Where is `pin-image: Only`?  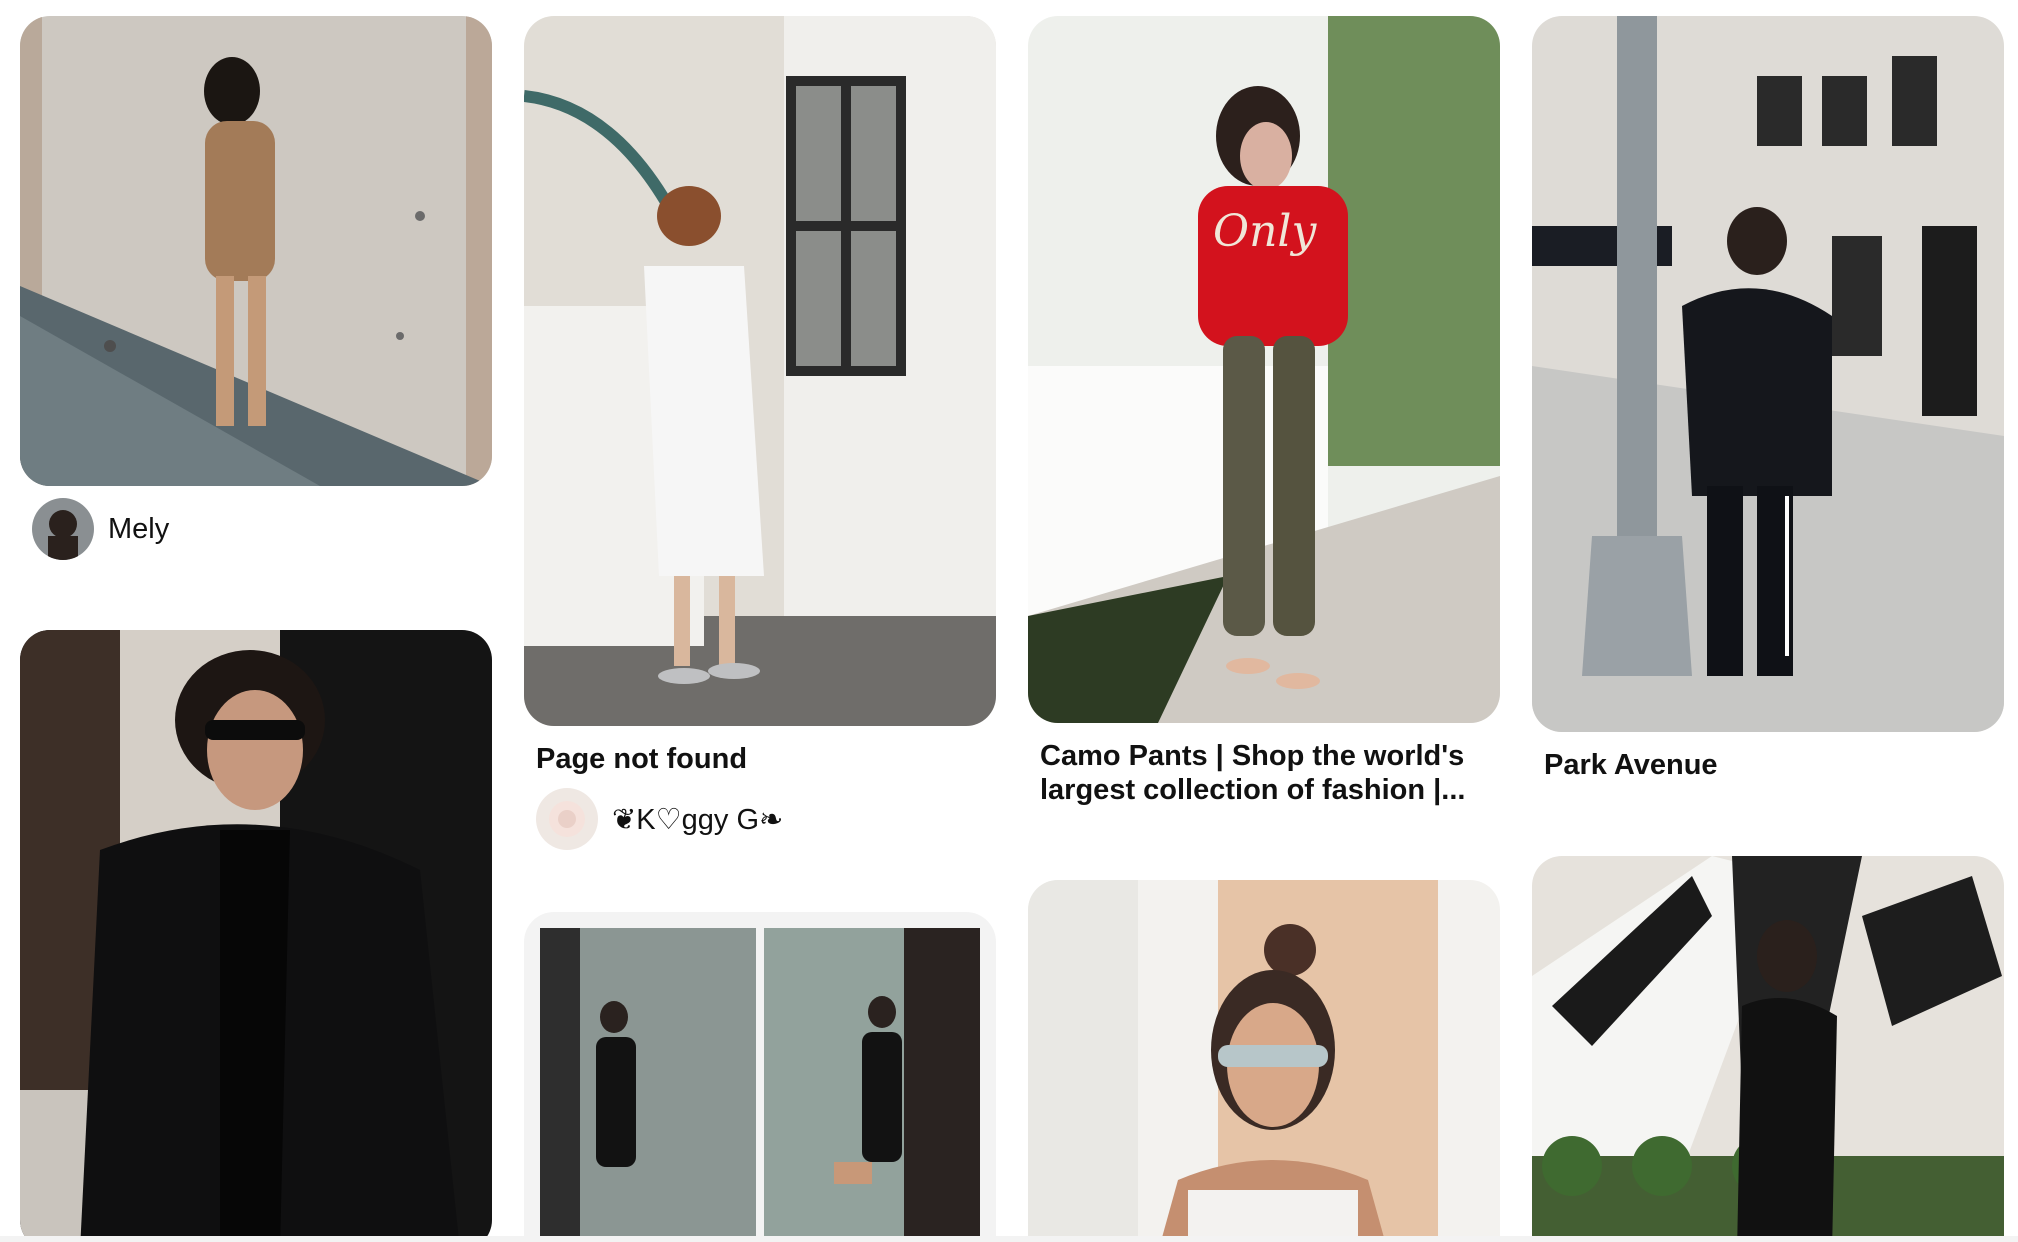 pin-image: Only is located at coordinates (1264, 369).